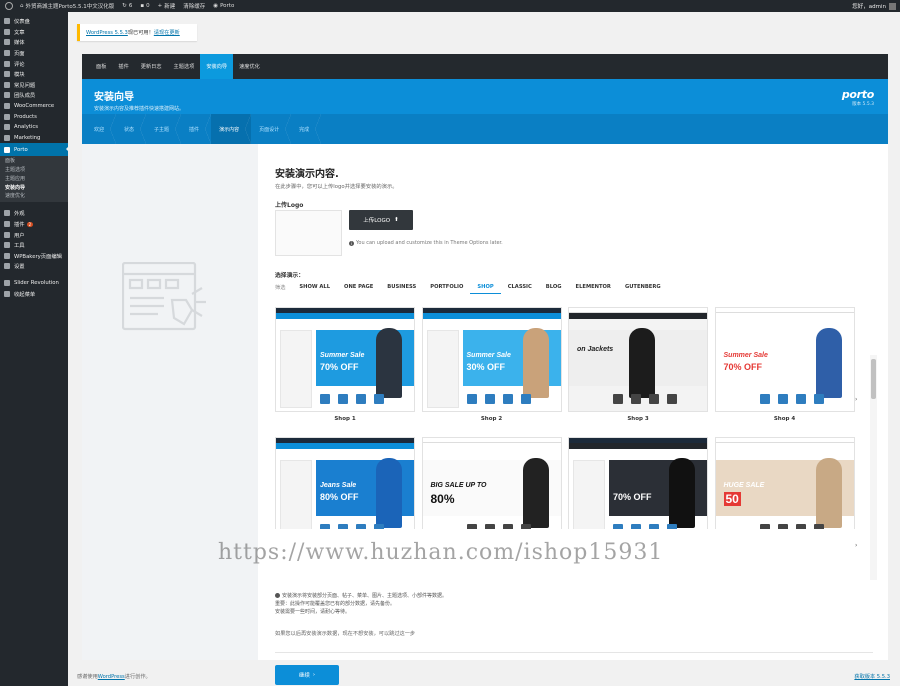  Describe the element at coordinates (34, 63) in the screenshot. I see `sidebar-item: 评论` at that location.